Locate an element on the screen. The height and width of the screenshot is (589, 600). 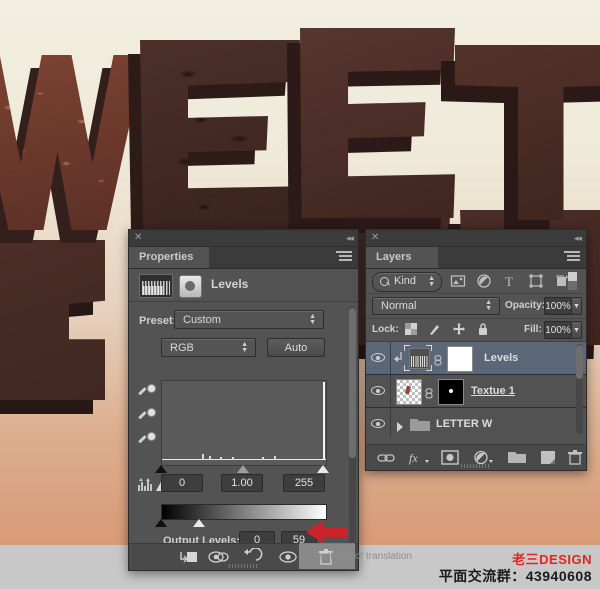
add-layer-mask-icon is located at coordinates (450, 457).